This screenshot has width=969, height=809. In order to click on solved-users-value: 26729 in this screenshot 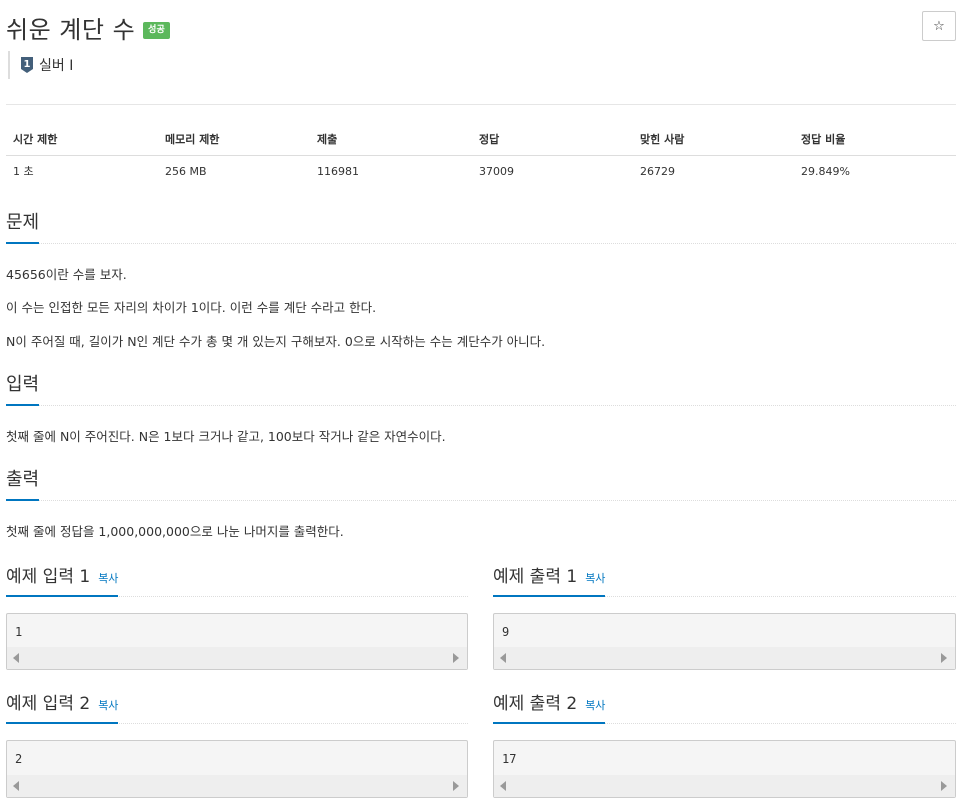, I will do `click(713, 172)`.